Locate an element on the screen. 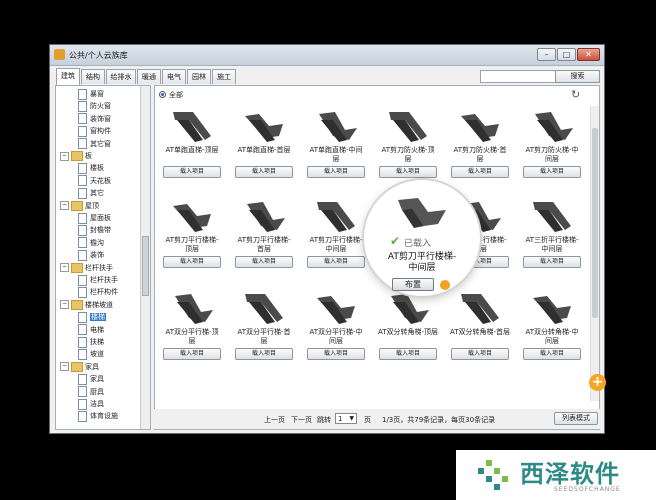 The image size is (656, 500). tree-folder: − 屋顶 is located at coordinates (79, 206).